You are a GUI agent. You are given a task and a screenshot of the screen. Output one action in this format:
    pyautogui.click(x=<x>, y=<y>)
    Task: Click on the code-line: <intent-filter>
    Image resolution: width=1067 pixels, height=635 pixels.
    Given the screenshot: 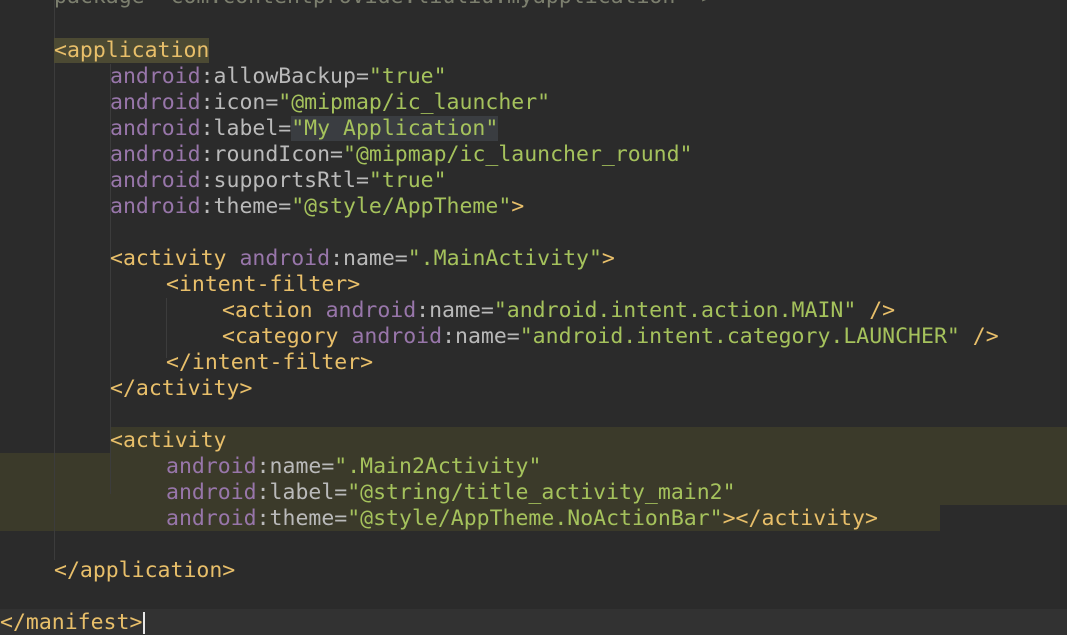 What is the action you would take?
    pyautogui.click(x=263, y=285)
    